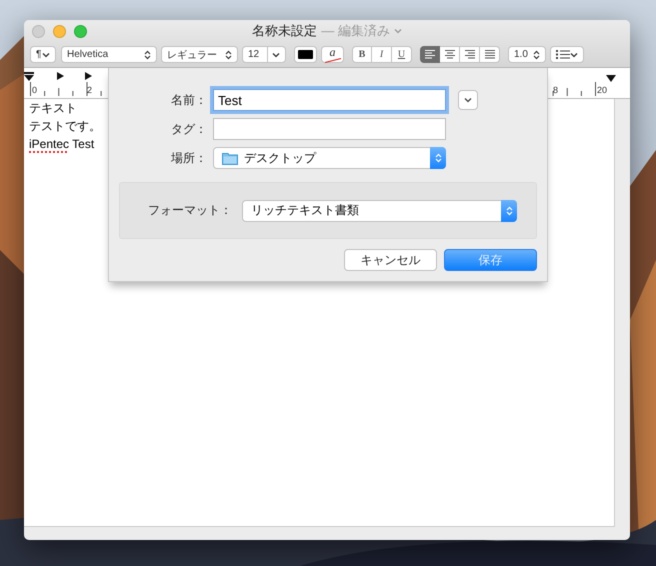 The height and width of the screenshot is (566, 656). What do you see at coordinates (332, 54) in the screenshot?
I see `highlight-color-button: a` at bounding box center [332, 54].